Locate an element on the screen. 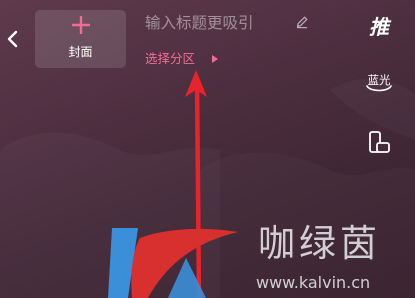  bluray-button: 蓝光 is located at coordinates (379, 81).